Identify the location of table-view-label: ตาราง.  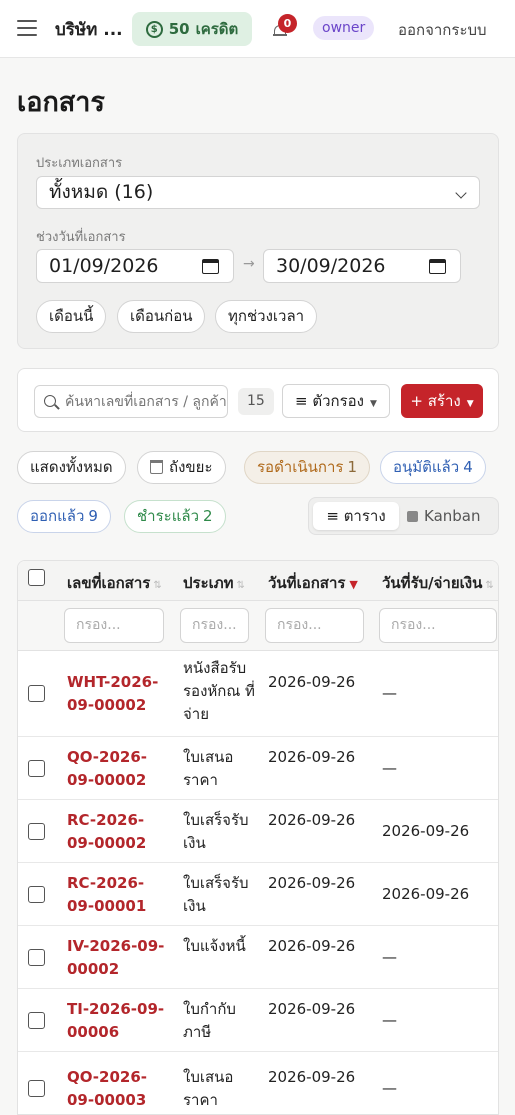
(364, 516).